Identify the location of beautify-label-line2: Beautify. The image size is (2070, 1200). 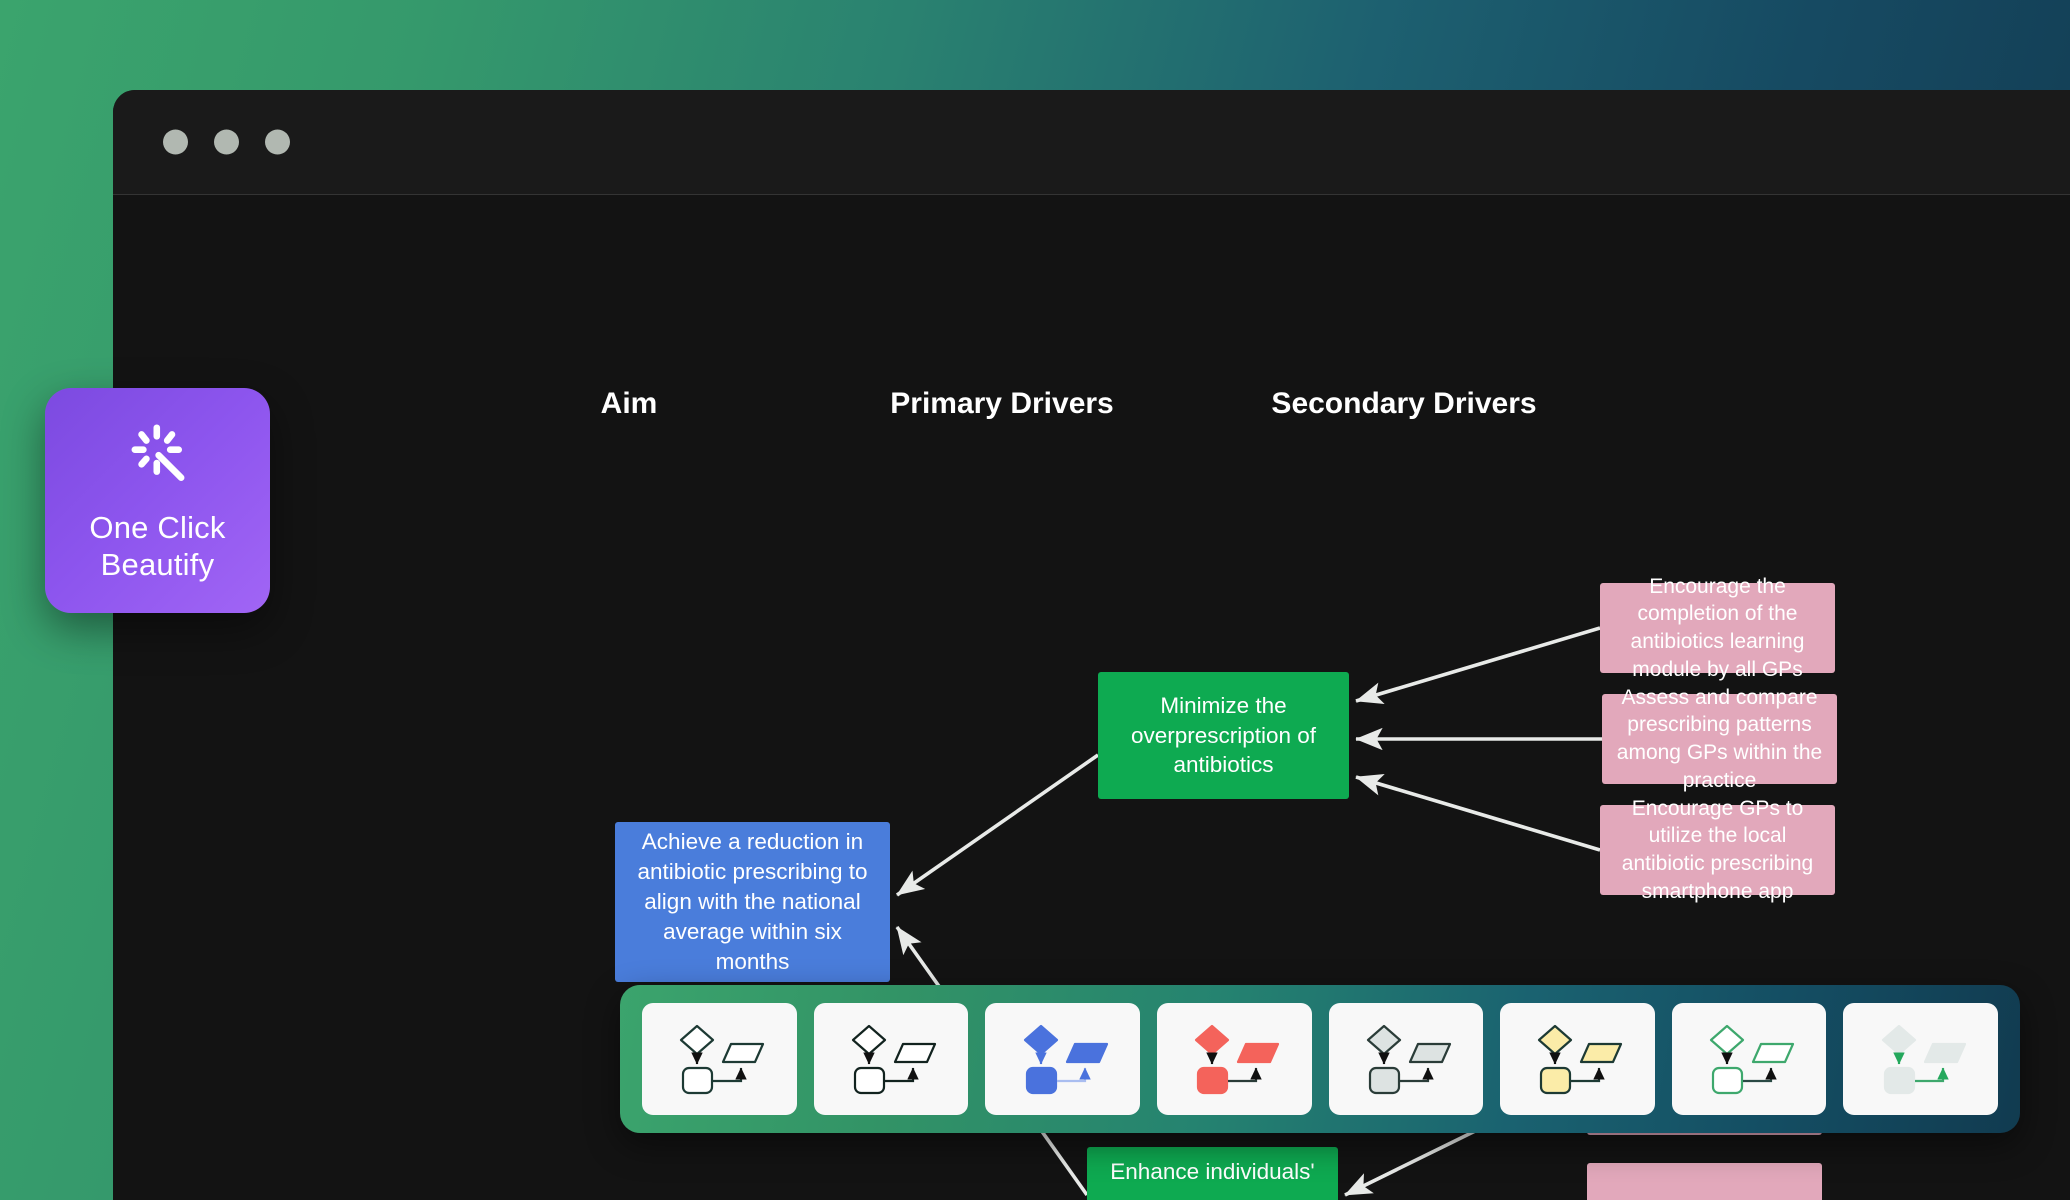
(157, 564).